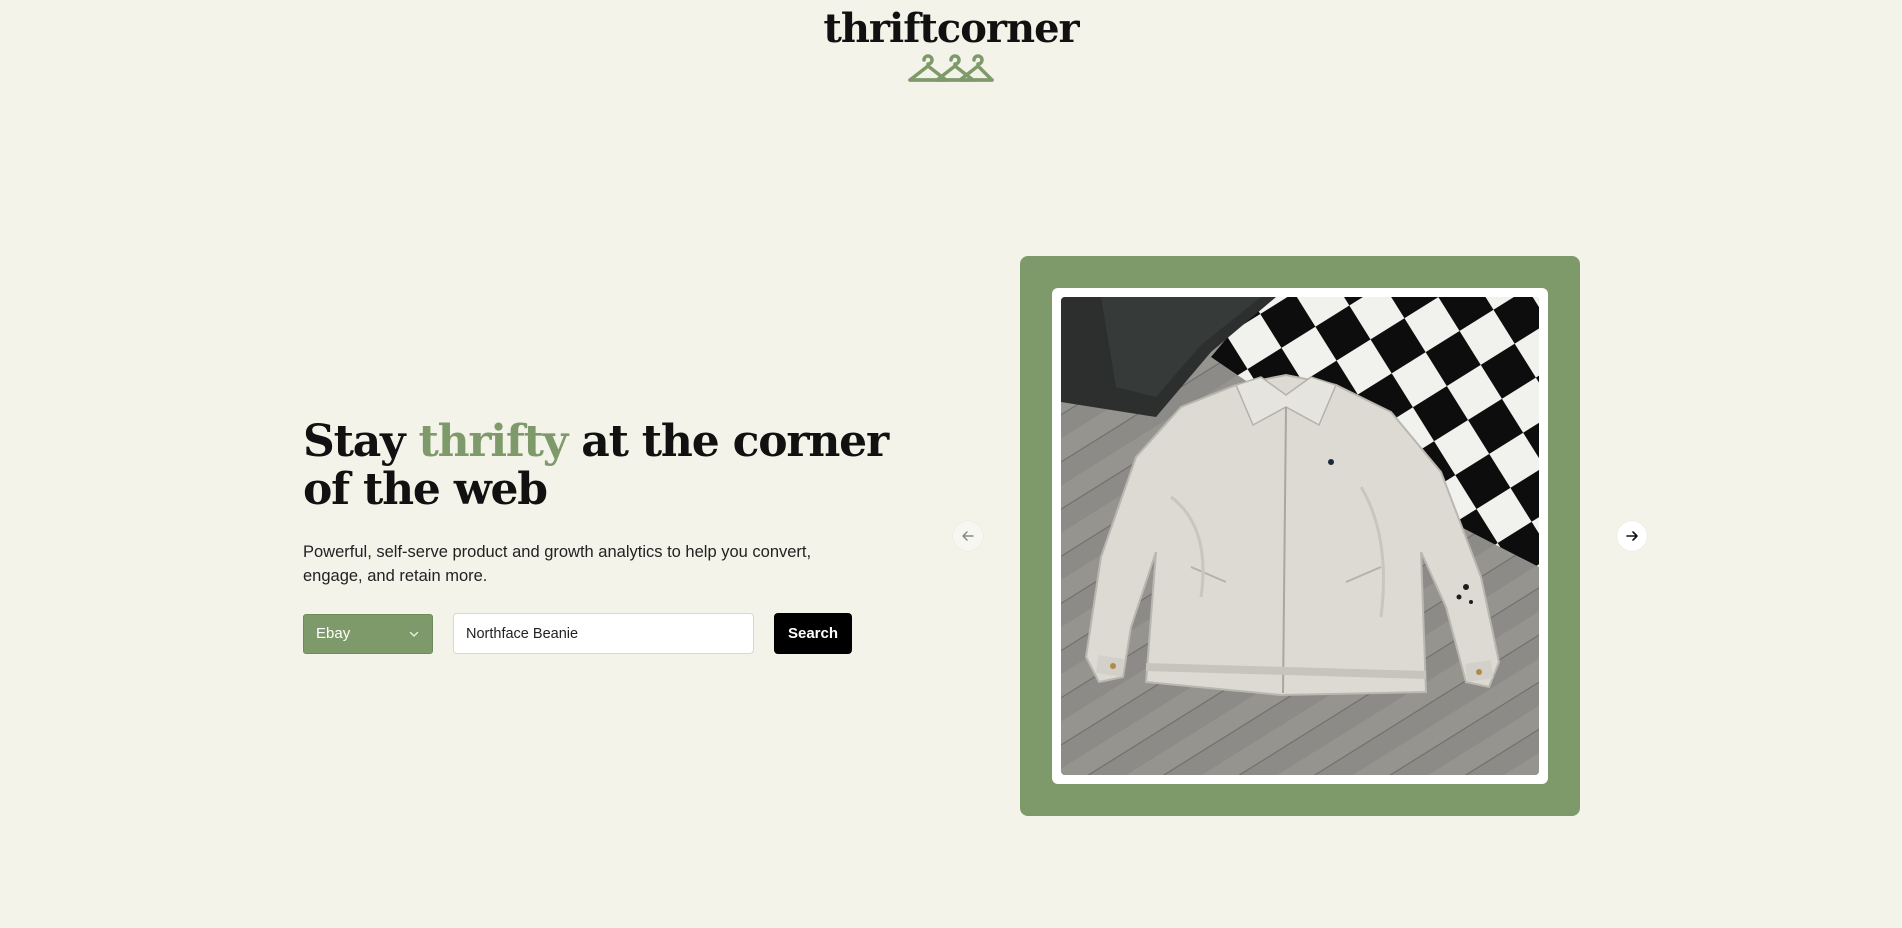 The width and height of the screenshot is (1902, 928). Describe the element at coordinates (368, 633) in the screenshot. I see `marketplace-select: Ebay` at that location.